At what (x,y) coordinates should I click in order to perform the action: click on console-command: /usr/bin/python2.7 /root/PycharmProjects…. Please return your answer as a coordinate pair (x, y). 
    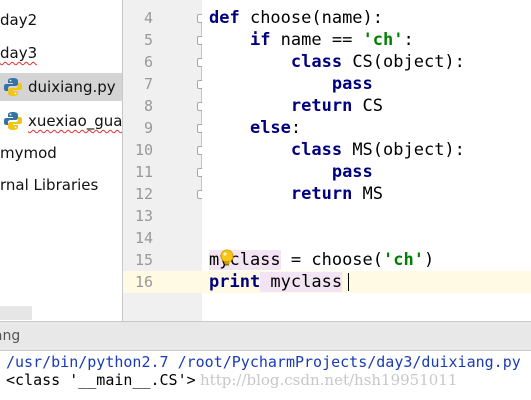
    Looking at the image, I should click on (263, 362).